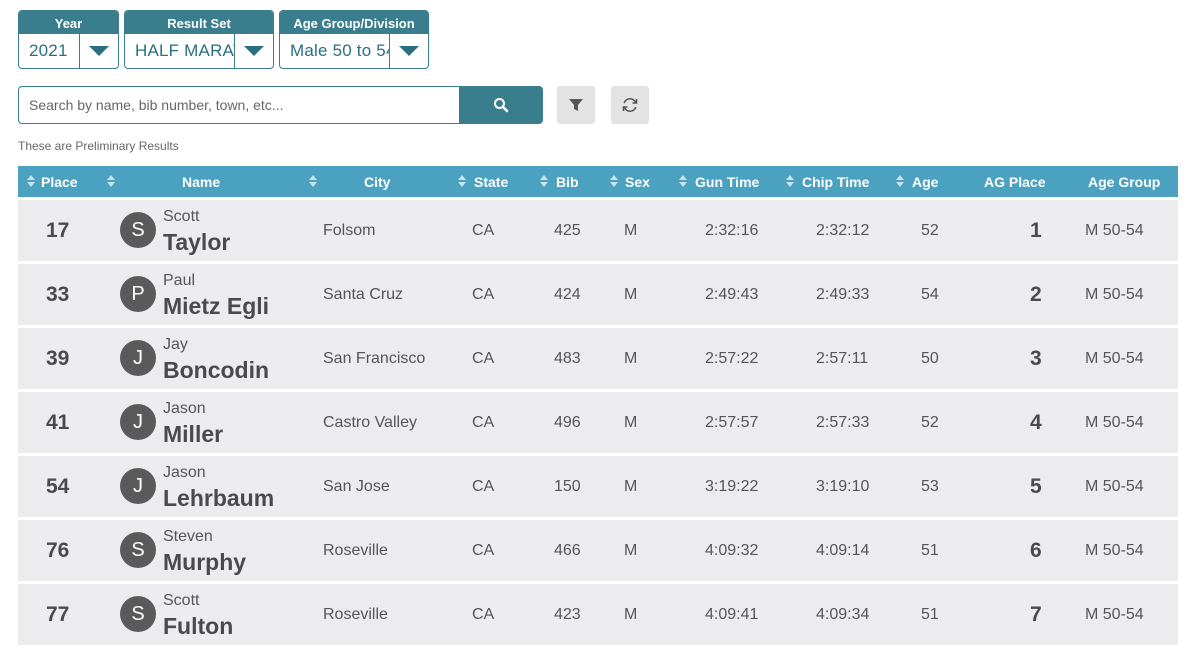 This screenshot has width=1192, height=653. Describe the element at coordinates (1036, 294) in the screenshot. I see `ag-place-cell: 2` at that location.